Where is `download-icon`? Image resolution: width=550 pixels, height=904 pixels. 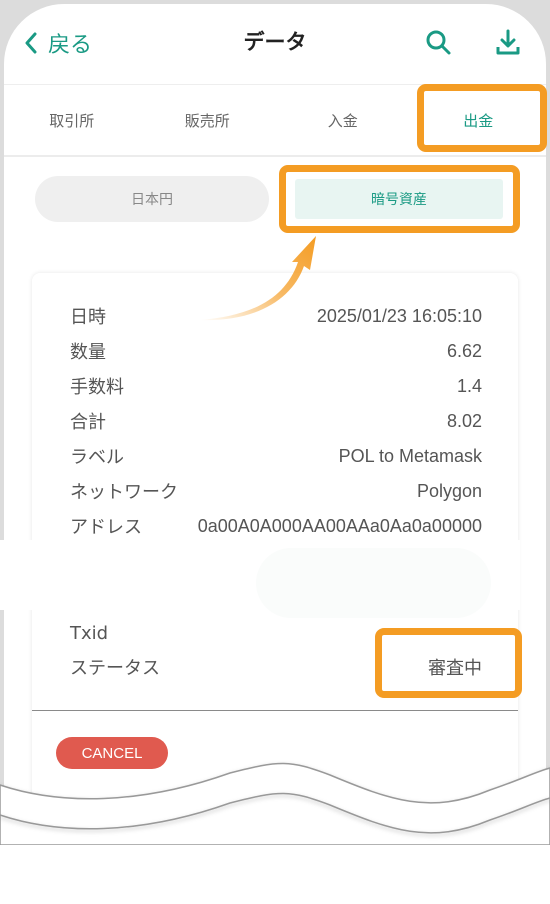 download-icon is located at coordinates (508, 42).